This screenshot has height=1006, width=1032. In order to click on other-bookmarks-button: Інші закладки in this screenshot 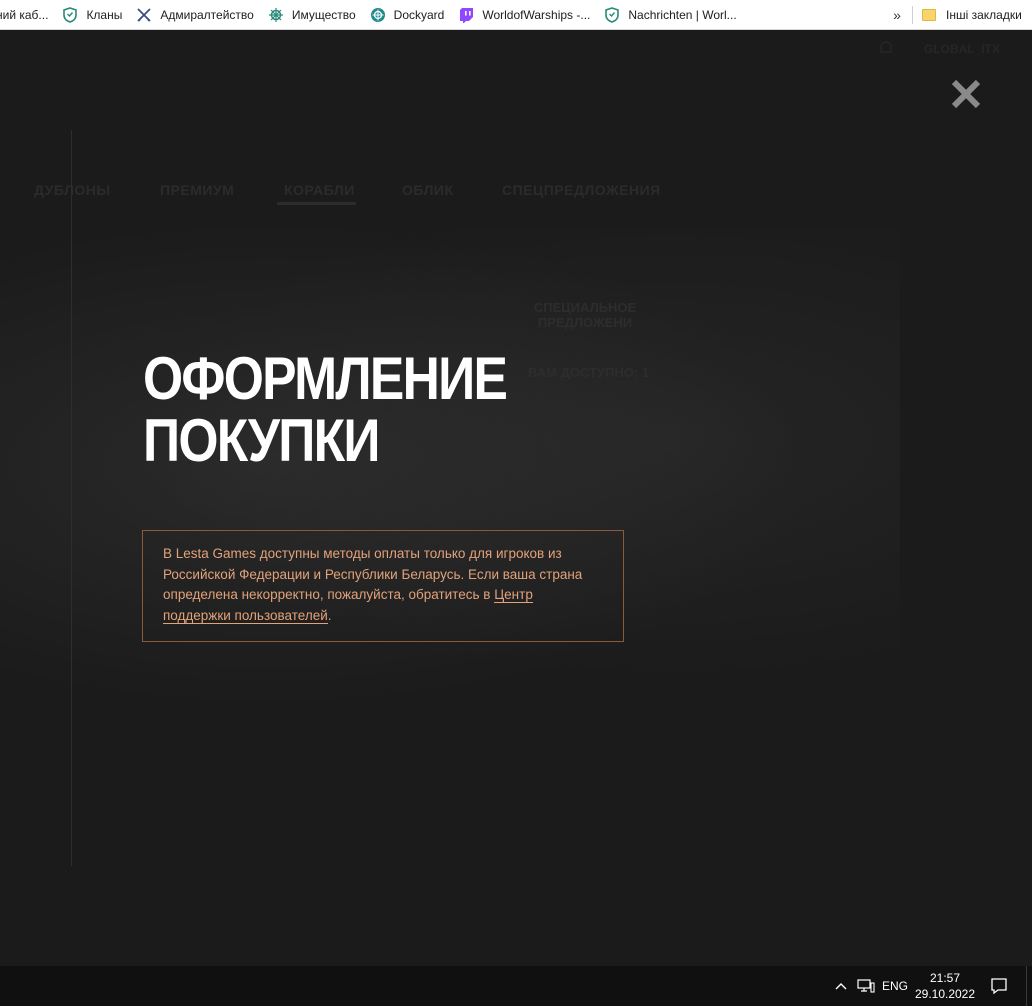, I will do `click(972, 15)`.